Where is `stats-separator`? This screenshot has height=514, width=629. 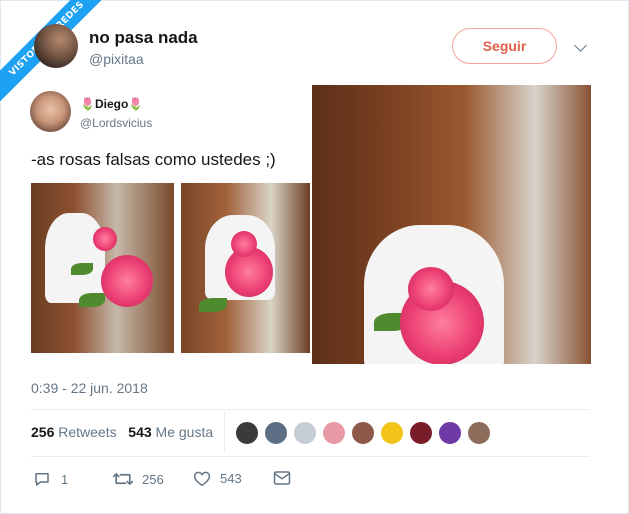
stats-separator is located at coordinates (224, 432).